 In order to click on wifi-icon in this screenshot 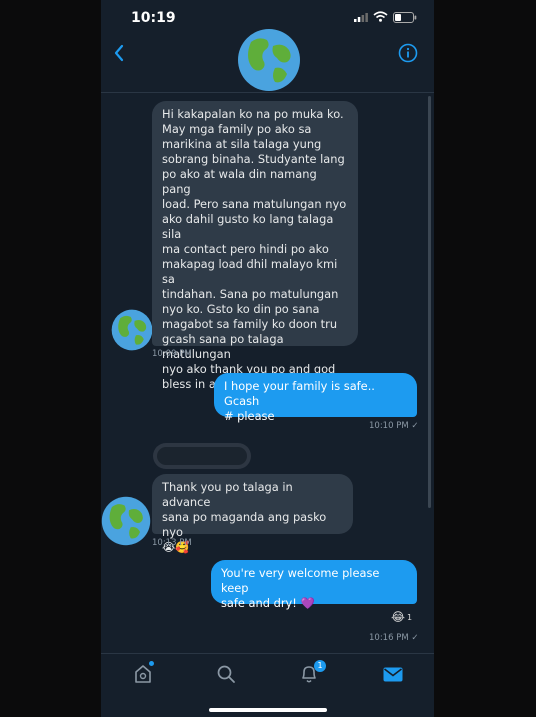, I will do `click(380, 16)`.